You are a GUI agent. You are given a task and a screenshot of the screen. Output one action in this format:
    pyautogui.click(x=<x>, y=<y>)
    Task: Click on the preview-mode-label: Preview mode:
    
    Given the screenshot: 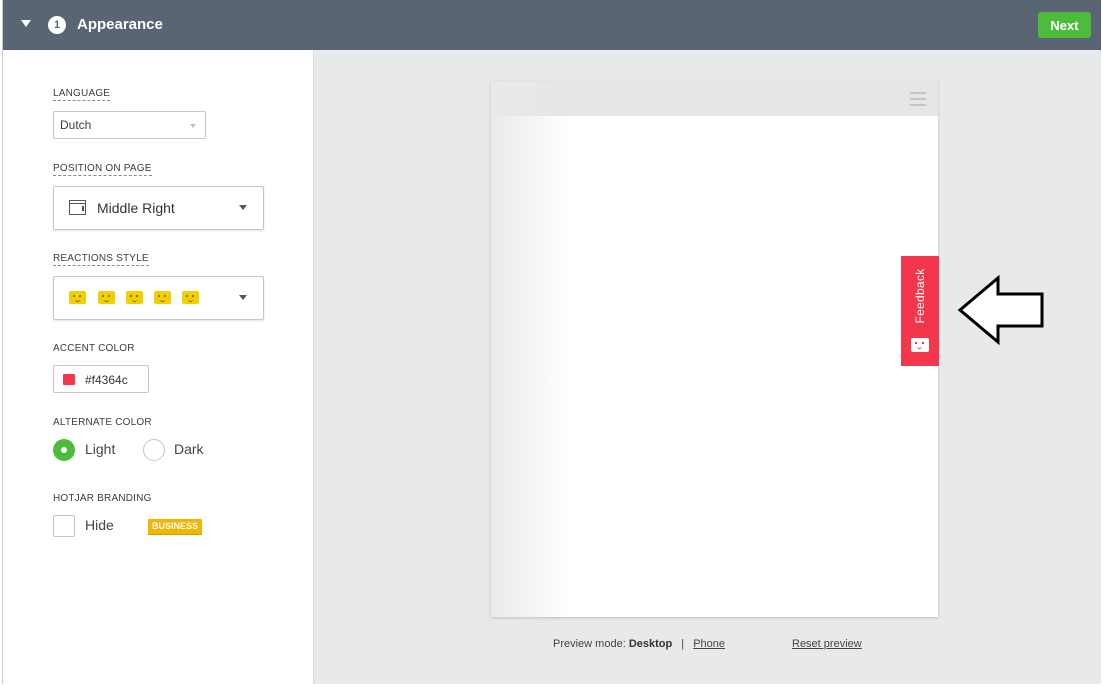 What is the action you would take?
    pyautogui.click(x=589, y=644)
    